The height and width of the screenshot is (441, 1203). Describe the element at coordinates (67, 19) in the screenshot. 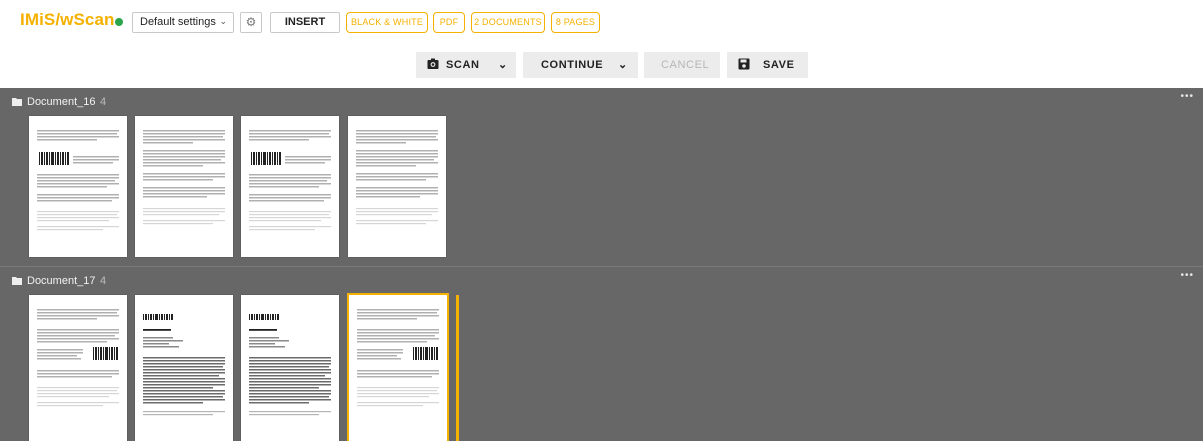

I see `app-title: IMiS/wScan` at that location.